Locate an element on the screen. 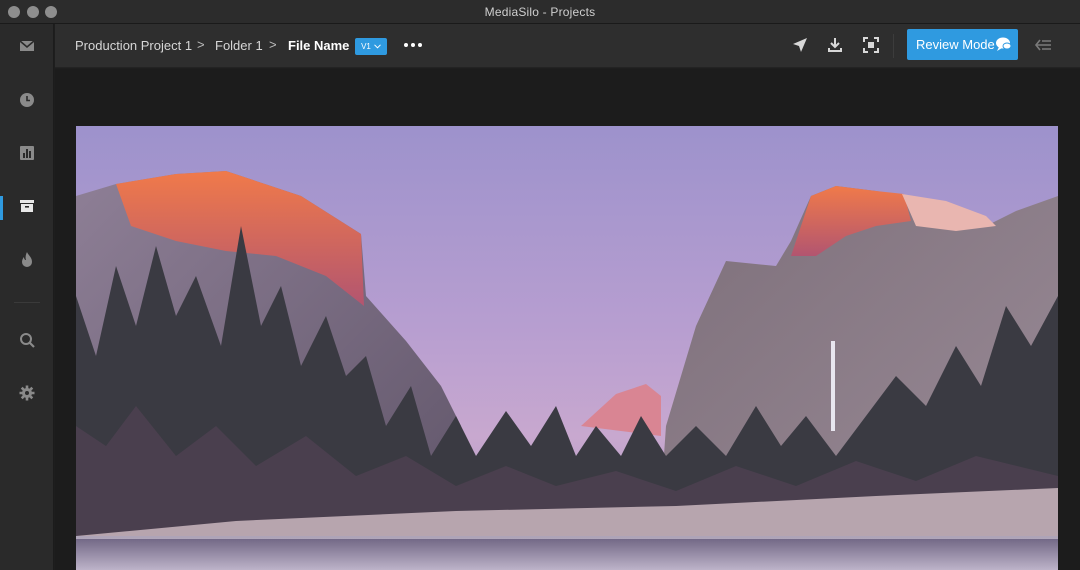 Image resolution: width=1080 pixels, height=570 pixels. title-bar: MediaSilo - Projects is located at coordinates (540, 12).